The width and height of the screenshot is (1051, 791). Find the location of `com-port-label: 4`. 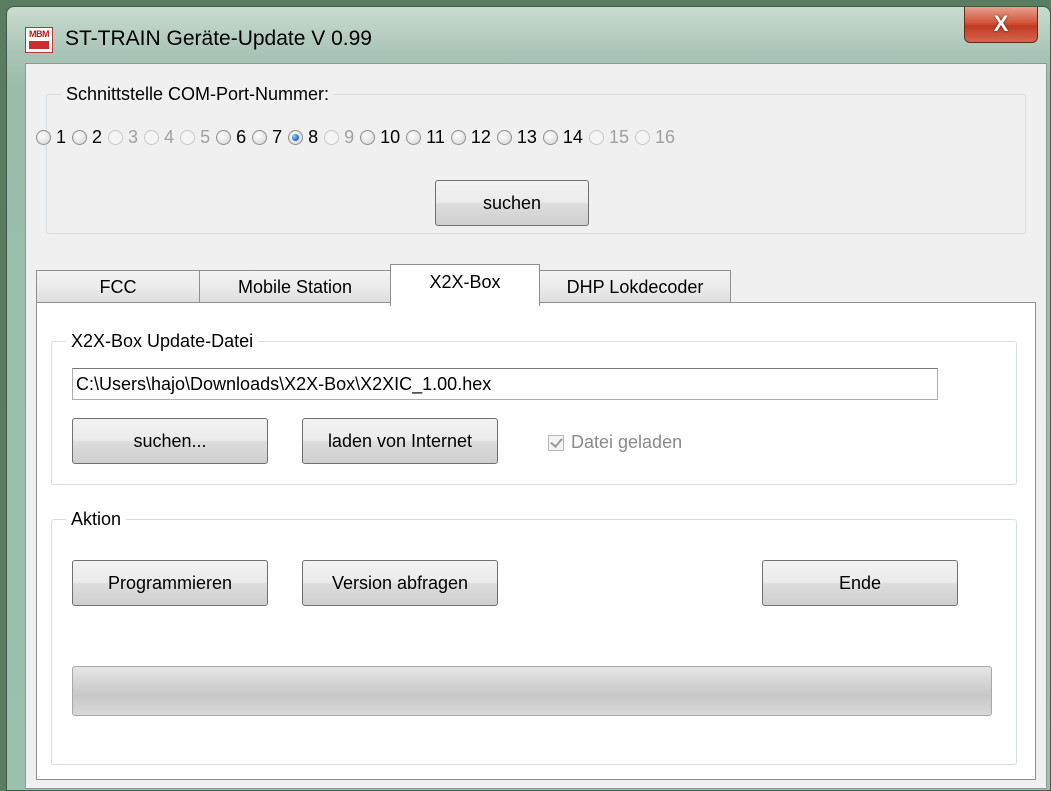

com-port-label: 4 is located at coordinates (169, 136).